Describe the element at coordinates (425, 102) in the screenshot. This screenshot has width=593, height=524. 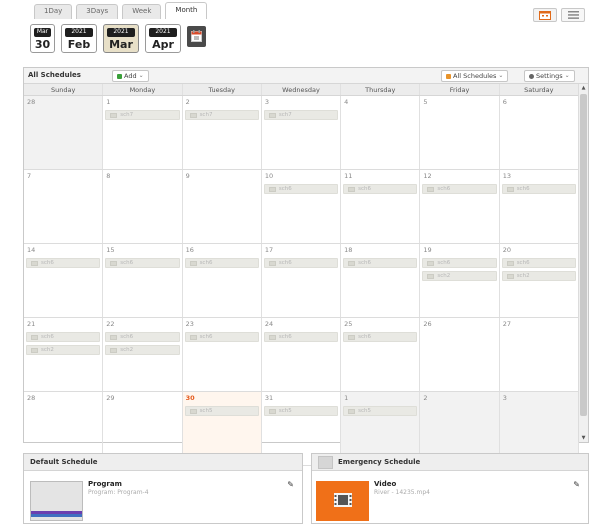
I see `day-number: 5` at that location.